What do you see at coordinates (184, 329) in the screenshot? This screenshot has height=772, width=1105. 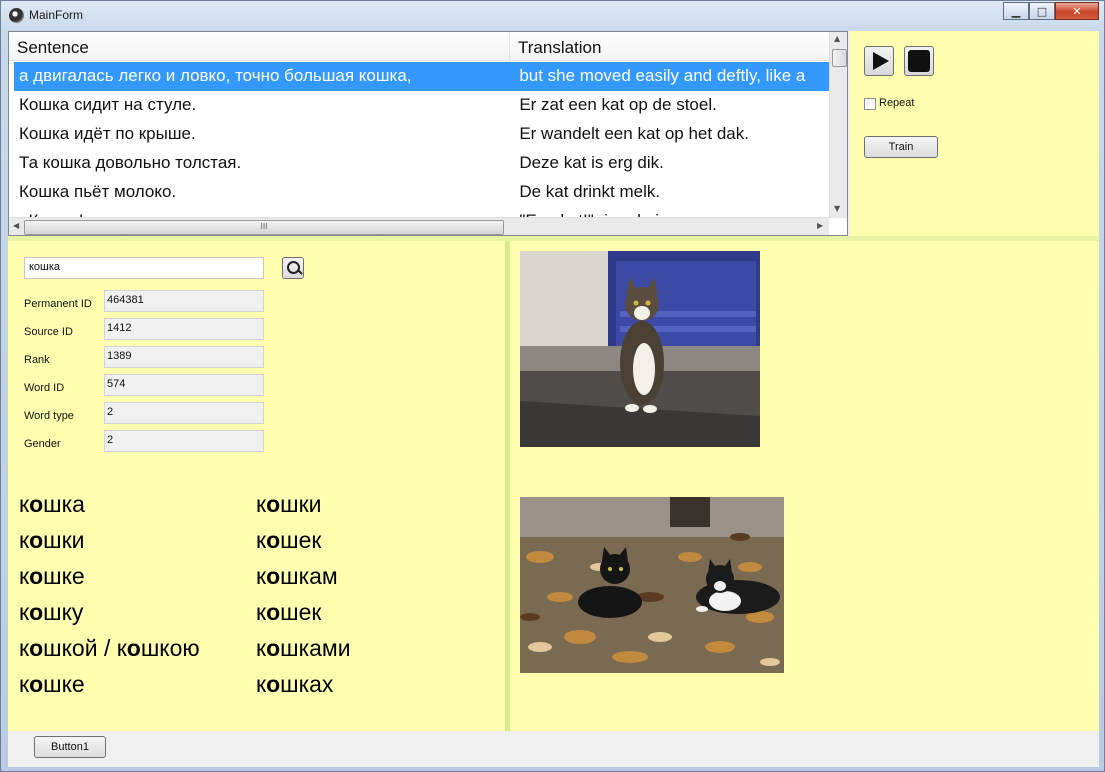 I see `source-id-field: 1412` at bounding box center [184, 329].